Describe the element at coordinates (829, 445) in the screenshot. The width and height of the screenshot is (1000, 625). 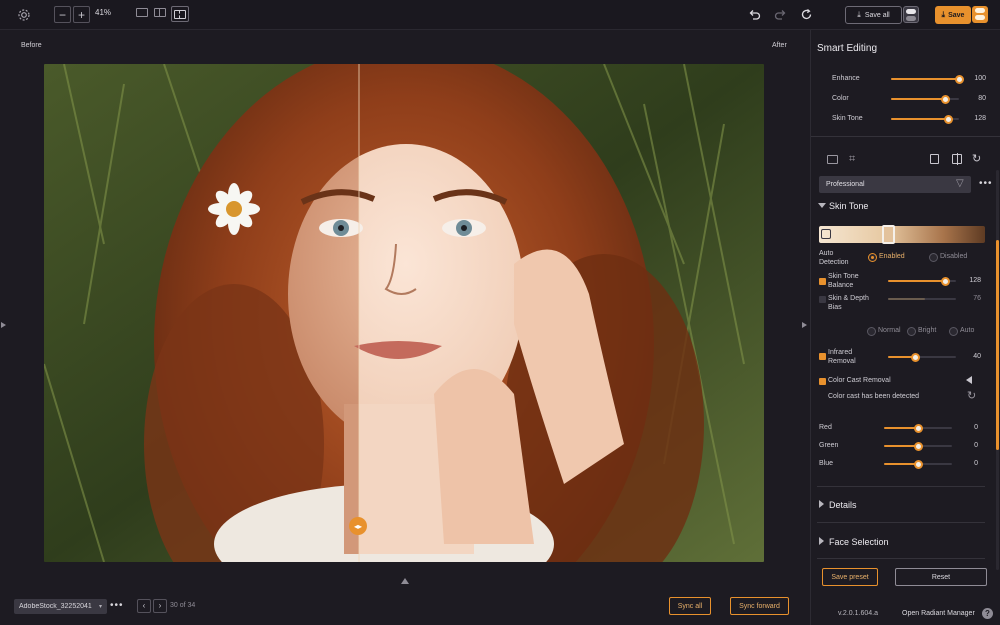
I see `green-label: Green` at that location.